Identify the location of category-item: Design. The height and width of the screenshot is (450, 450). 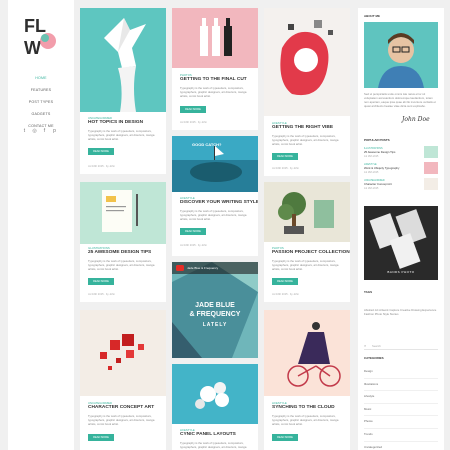
(401, 372).